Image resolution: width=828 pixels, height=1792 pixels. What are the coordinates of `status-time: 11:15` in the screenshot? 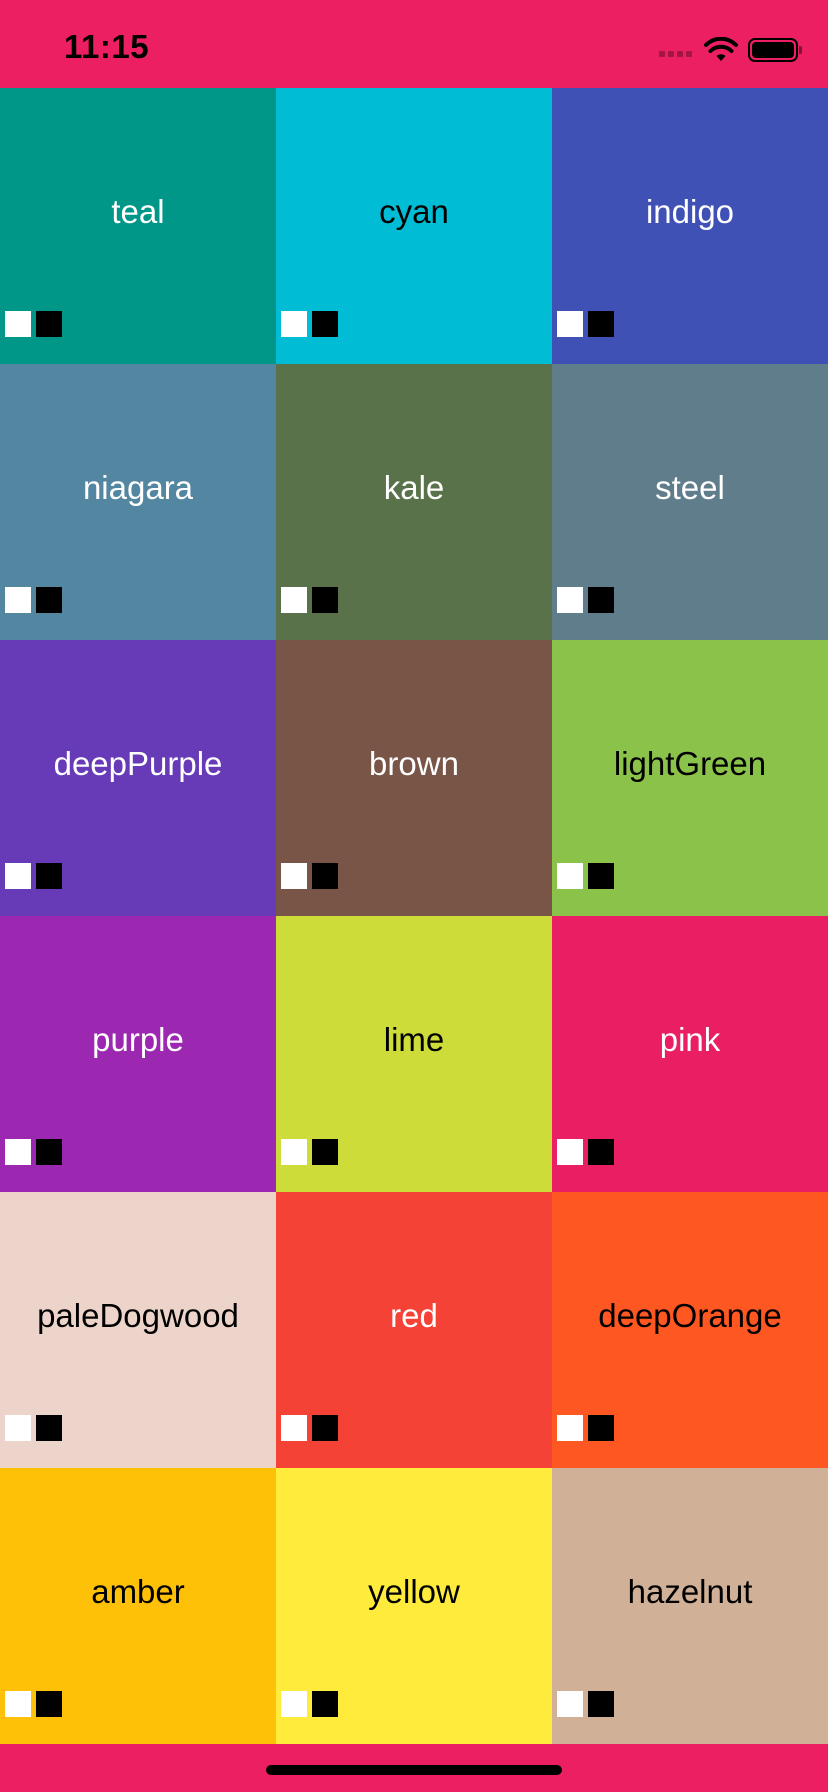 It's located at (107, 46).